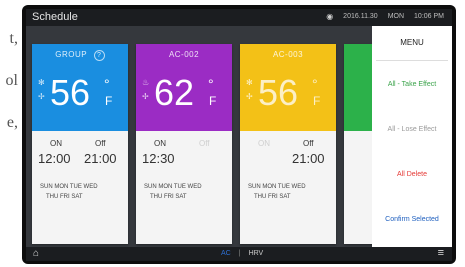  I want to click on menu-item-all-lose-effect: All - Lose Effect, so click(412, 129).